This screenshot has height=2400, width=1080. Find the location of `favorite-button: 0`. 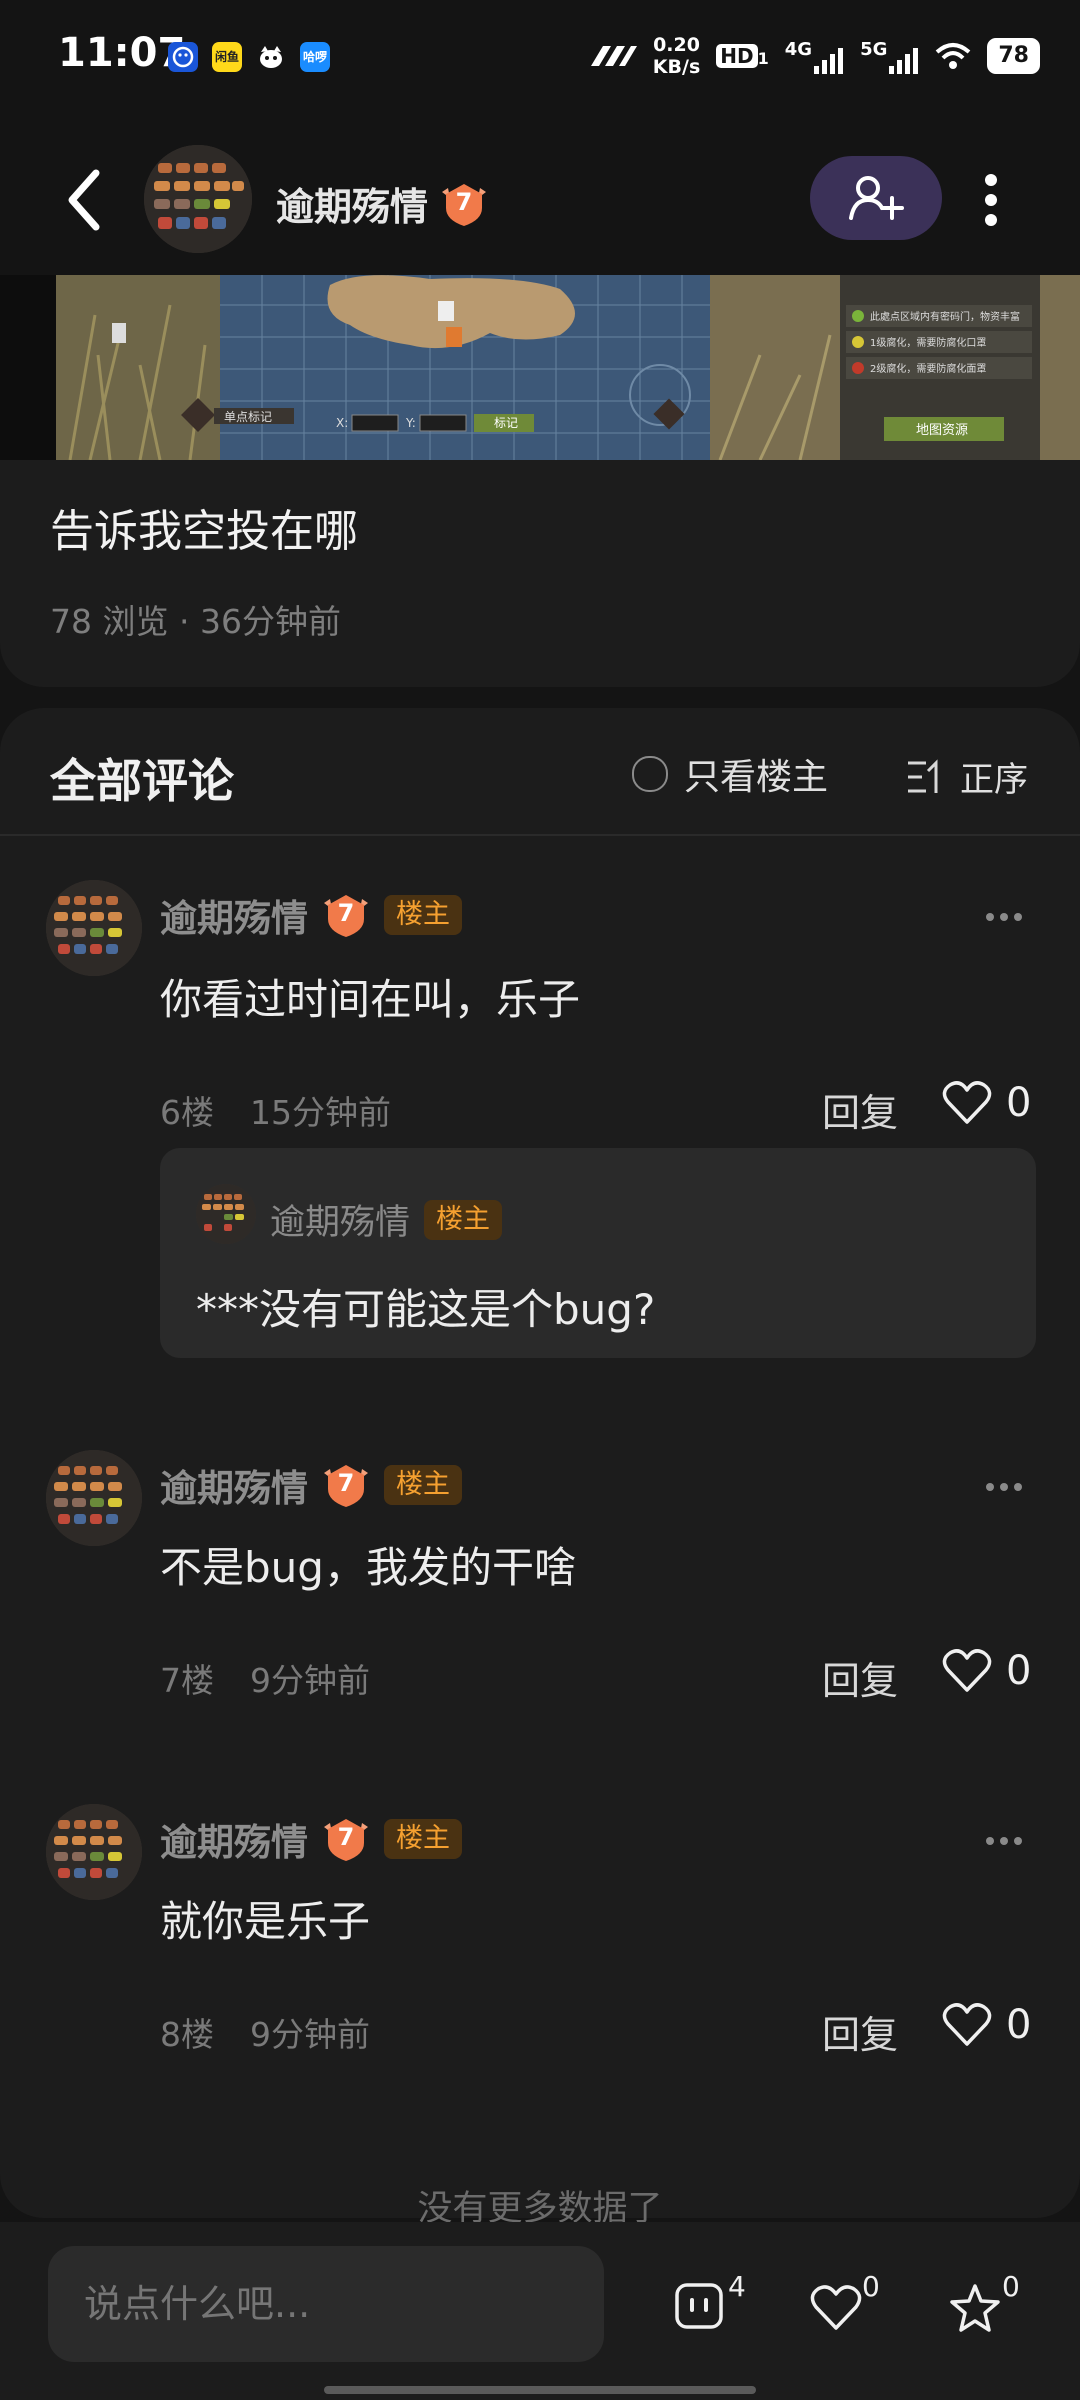

favorite-button: 0 is located at coordinates (988, 2305).